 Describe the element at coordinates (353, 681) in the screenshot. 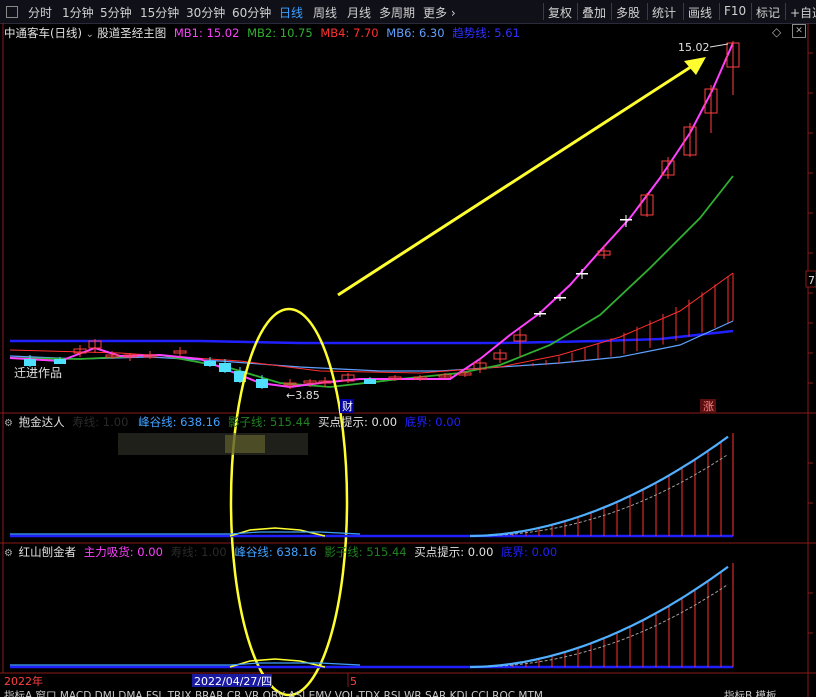

I see `month-tick: 5` at that location.